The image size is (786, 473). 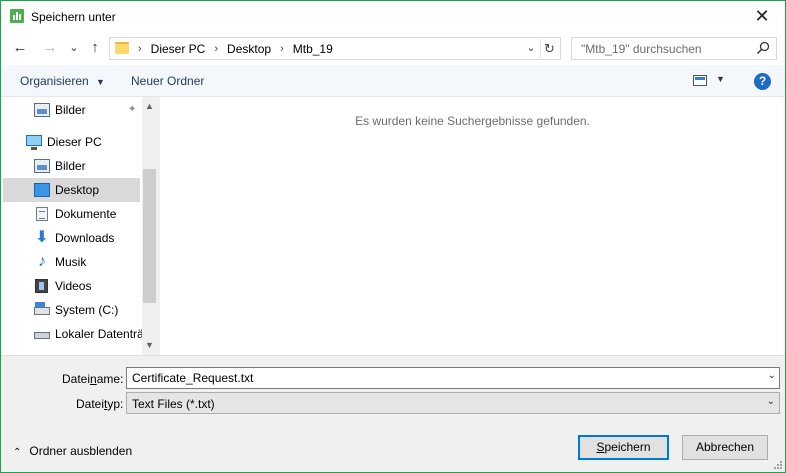 What do you see at coordinates (34, 142) in the screenshot?
I see `computer-icon` at bounding box center [34, 142].